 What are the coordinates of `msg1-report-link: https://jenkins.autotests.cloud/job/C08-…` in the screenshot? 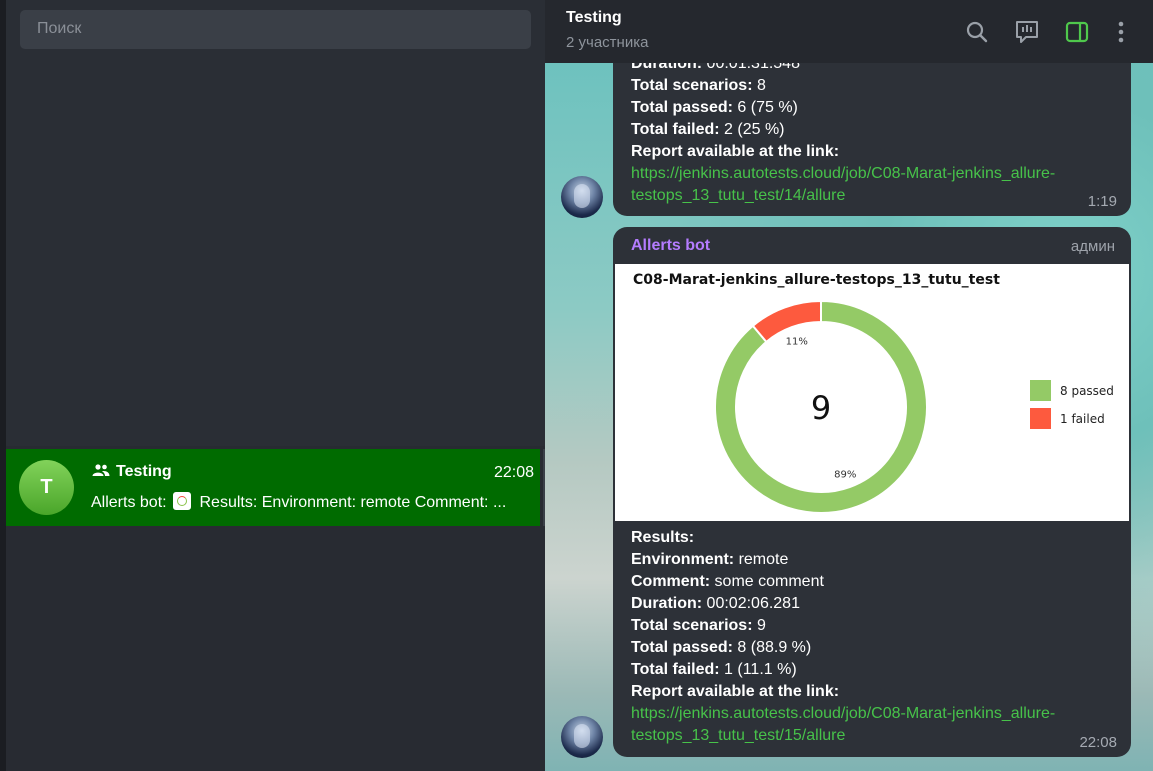 It's located at (843, 174).